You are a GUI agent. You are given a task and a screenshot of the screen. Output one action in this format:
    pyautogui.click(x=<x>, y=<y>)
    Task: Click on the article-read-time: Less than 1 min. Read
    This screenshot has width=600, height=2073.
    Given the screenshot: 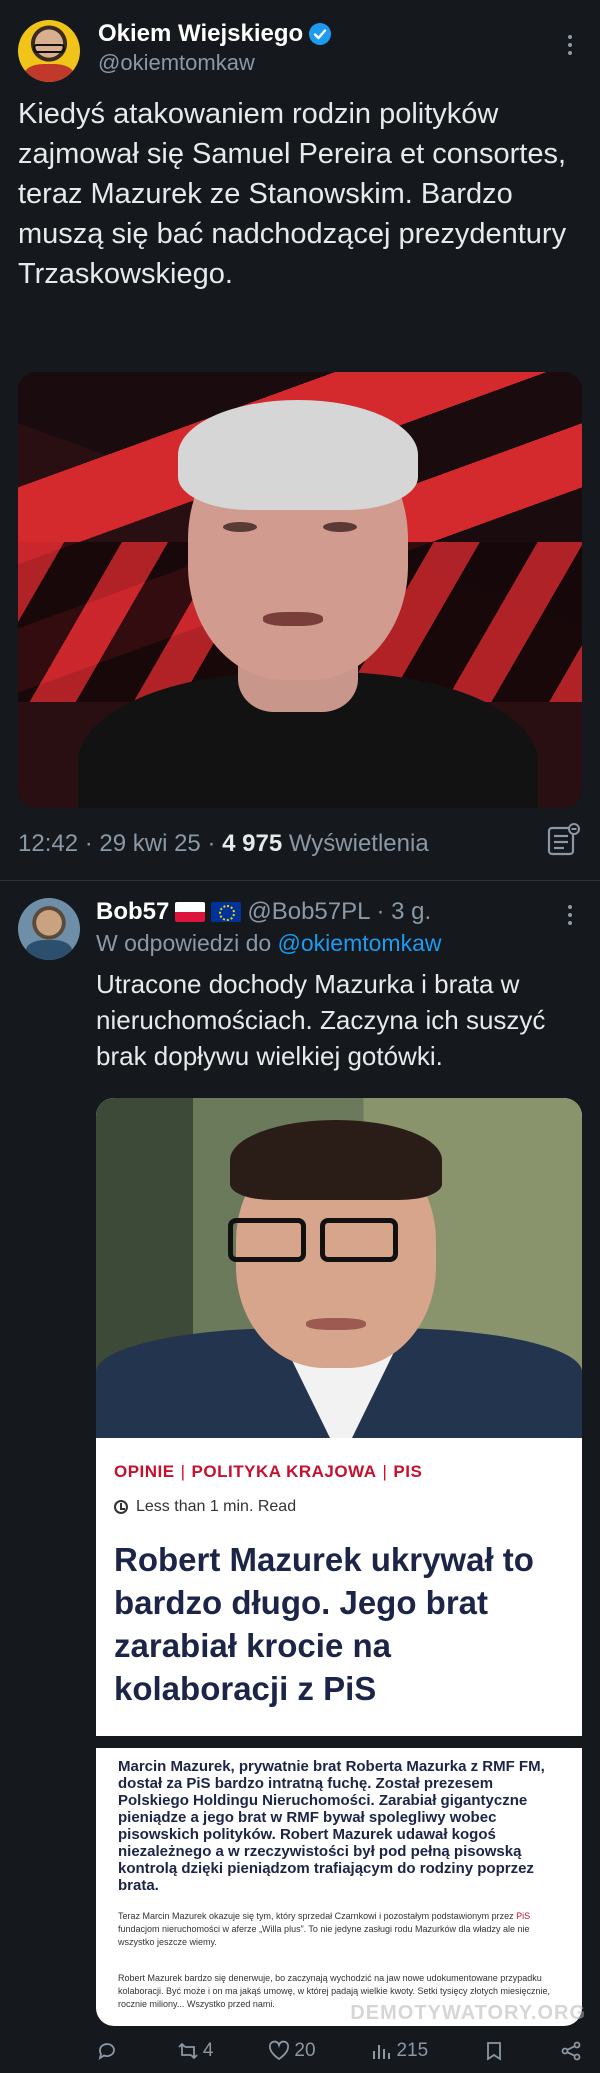 What is the action you would take?
    pyautogui.click(x=205, y=1507)
    